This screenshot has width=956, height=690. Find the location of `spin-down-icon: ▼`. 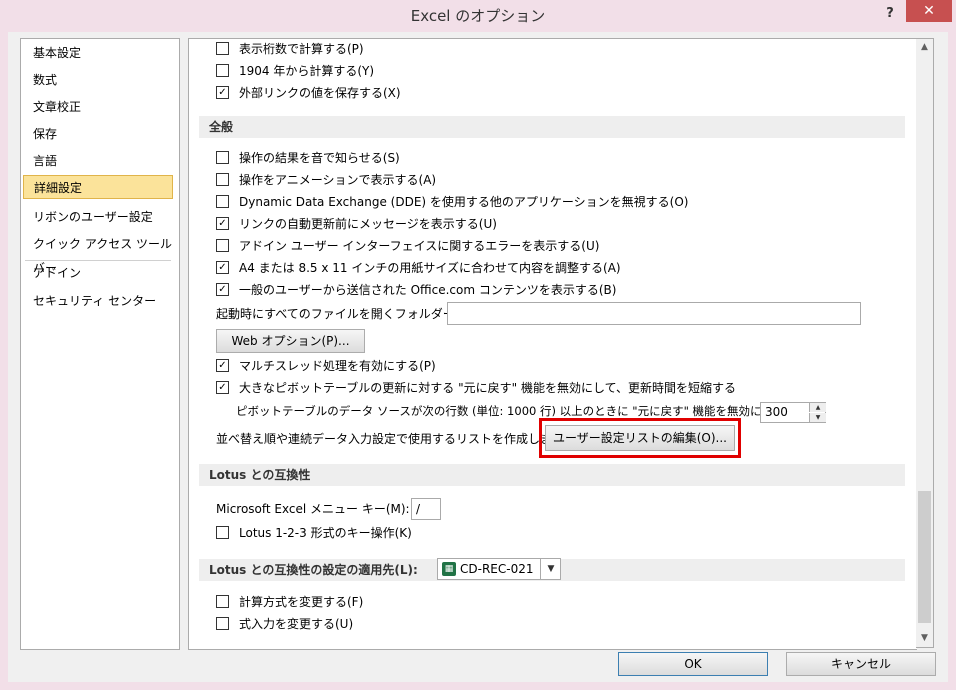

spin-down-icon: ▼ is located at coordinates (817, 417).